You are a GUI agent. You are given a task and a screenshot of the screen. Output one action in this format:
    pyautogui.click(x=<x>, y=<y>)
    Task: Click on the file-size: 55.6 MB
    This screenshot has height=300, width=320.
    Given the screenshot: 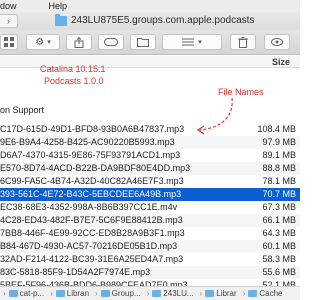 What is the action you would take?
    pyautogui.click(x=279, y=272)
    